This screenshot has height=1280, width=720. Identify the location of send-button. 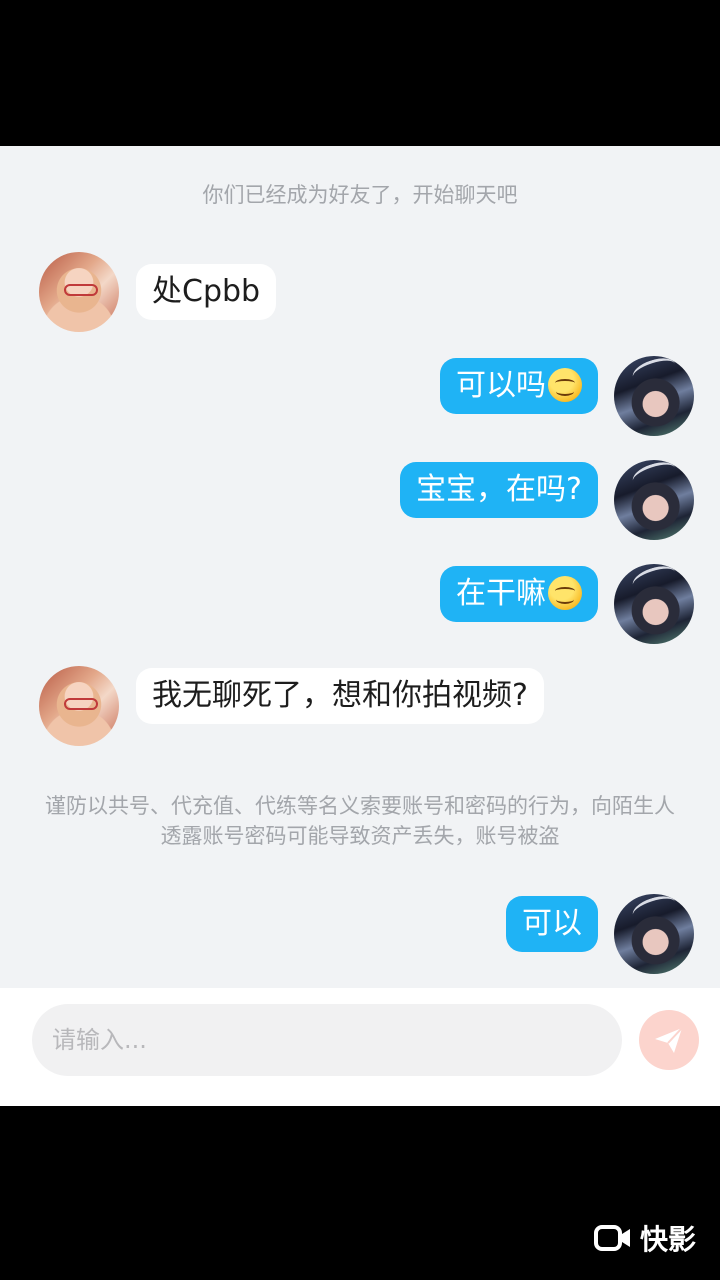
(669, 1040).